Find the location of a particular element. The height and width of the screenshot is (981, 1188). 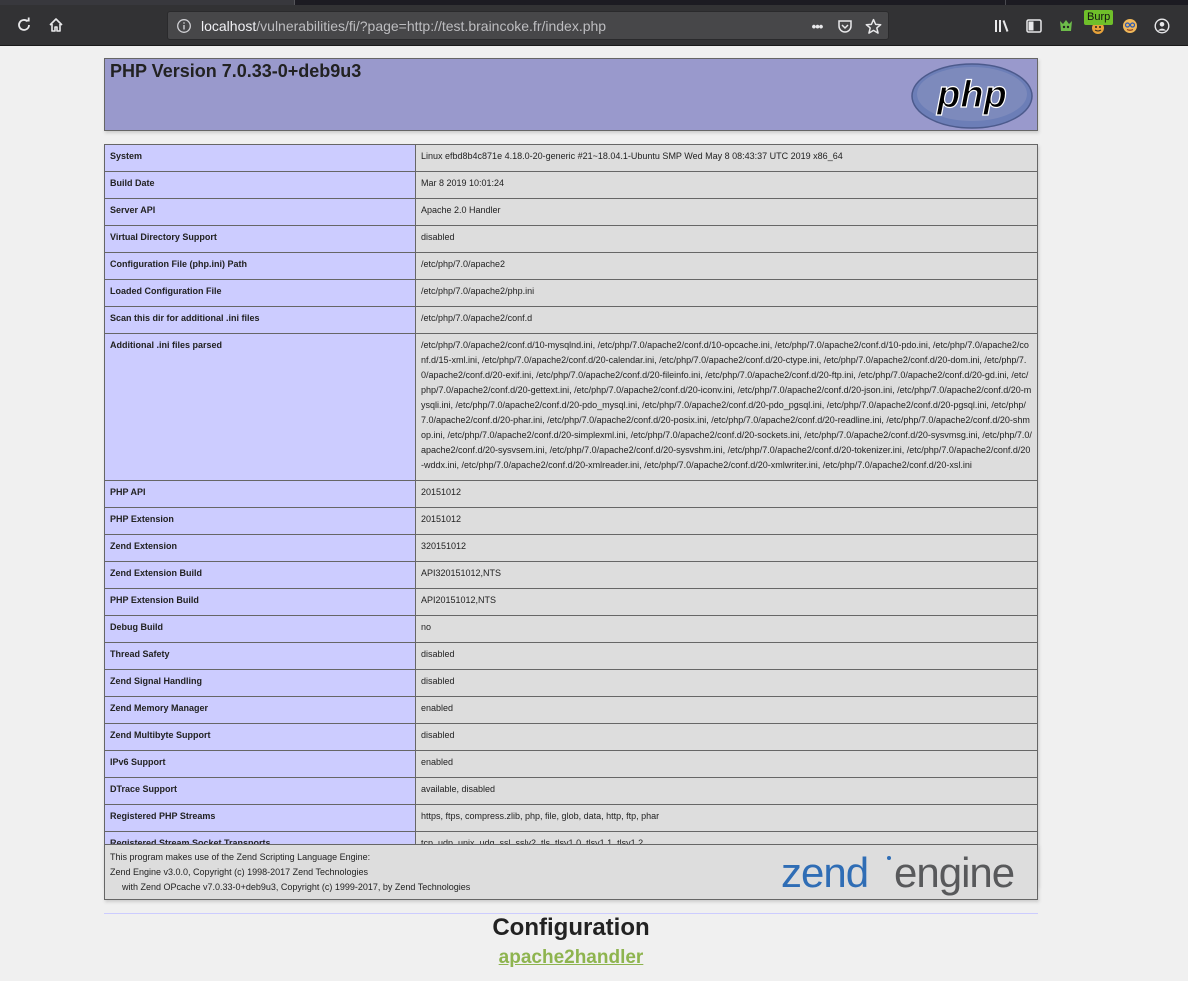

row-key: DTrace Support is located at coordinates (260, 791).